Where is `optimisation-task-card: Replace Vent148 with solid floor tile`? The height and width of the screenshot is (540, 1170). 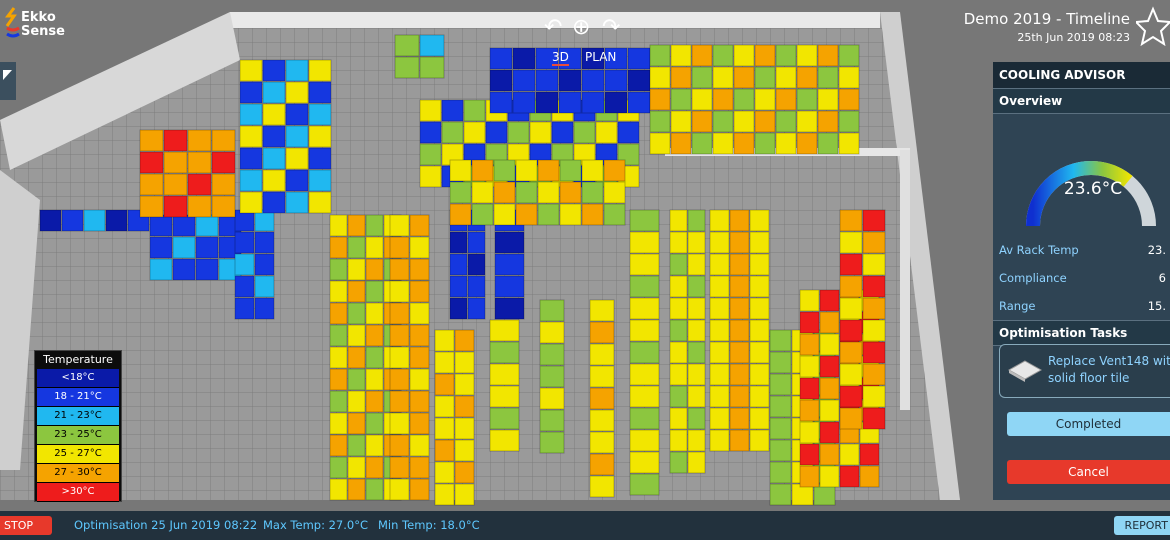
optimisation-task-card: Replace Vent148 with solid floor tile is located at coordinates (1084, 371).